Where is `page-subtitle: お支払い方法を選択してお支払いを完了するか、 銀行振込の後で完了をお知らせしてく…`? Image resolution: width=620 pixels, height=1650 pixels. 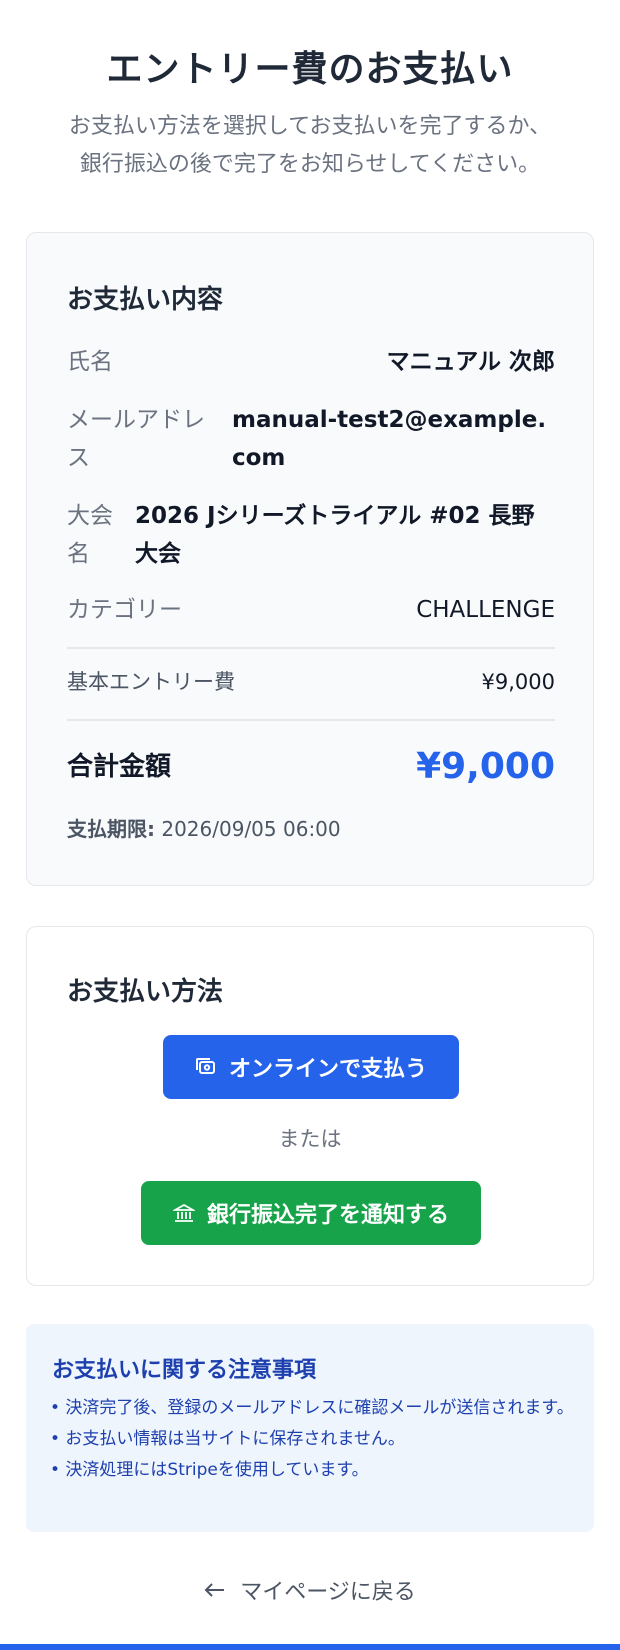
page-subtitle: お支払い方法を選択してお支払いを完了するか、 銀行振込の後で完了をお知らせしてく… is located at coordinates (310, 146).